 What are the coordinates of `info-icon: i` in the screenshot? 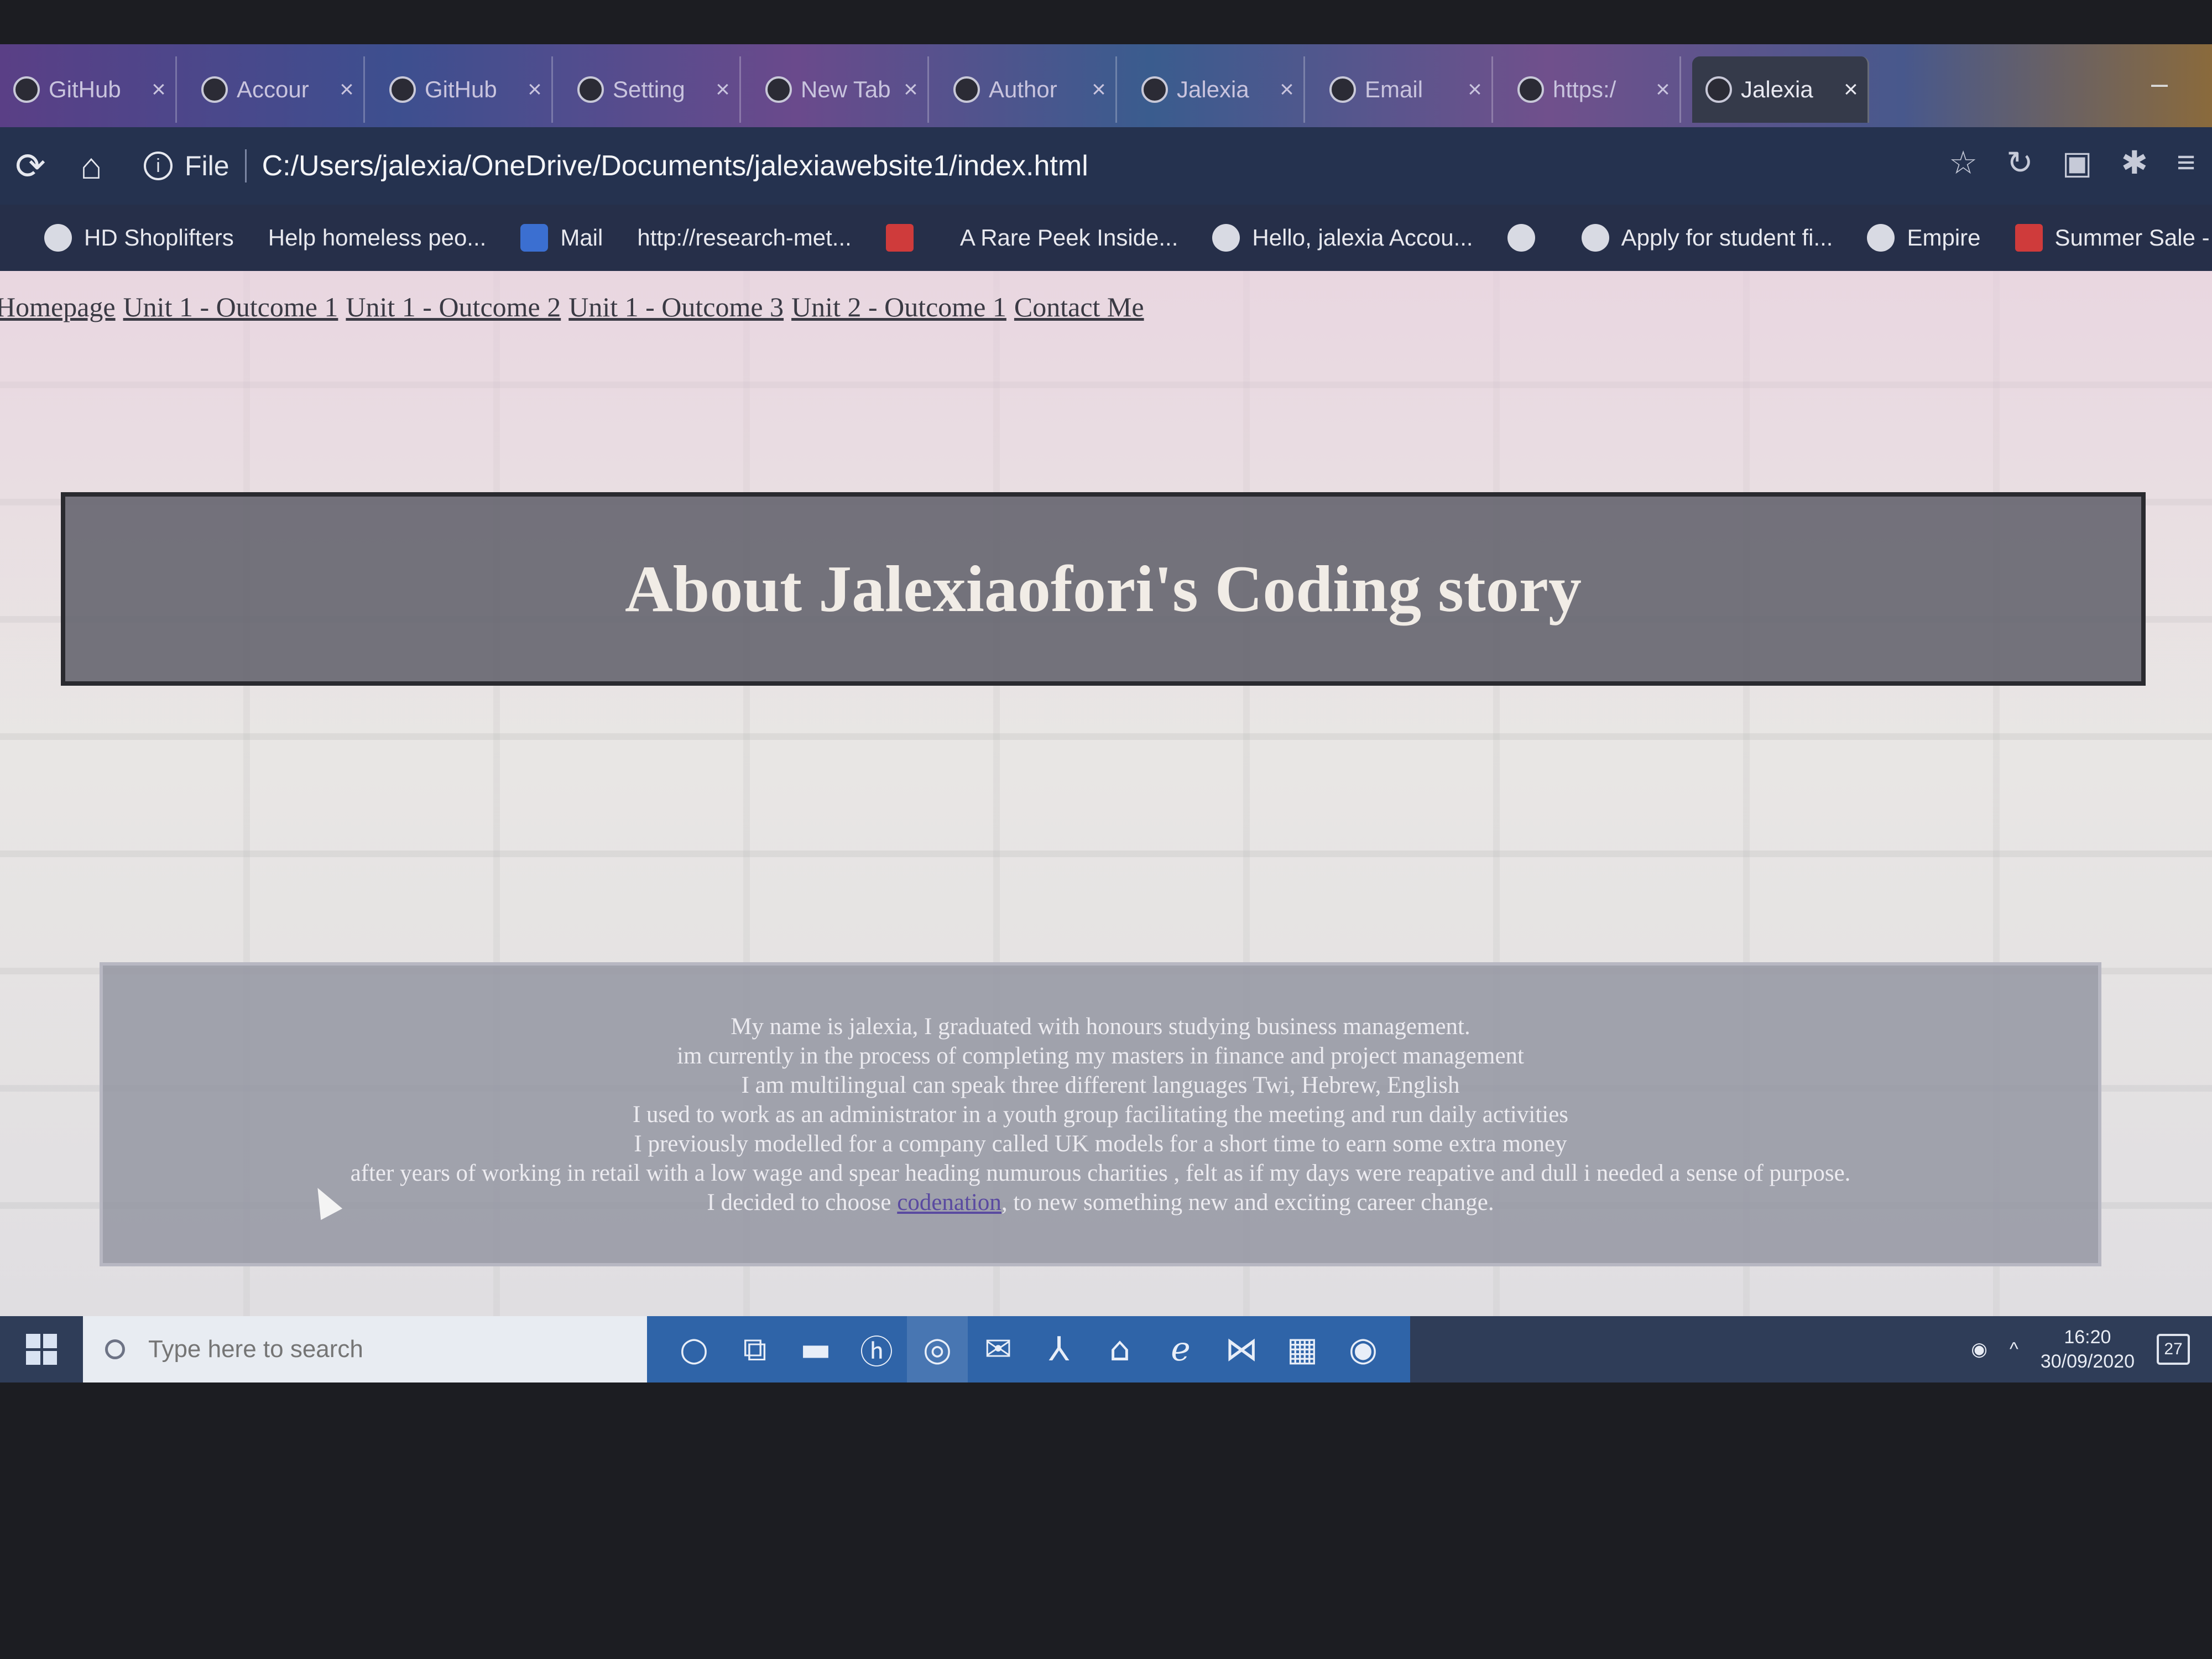 It's located at (159, 166).